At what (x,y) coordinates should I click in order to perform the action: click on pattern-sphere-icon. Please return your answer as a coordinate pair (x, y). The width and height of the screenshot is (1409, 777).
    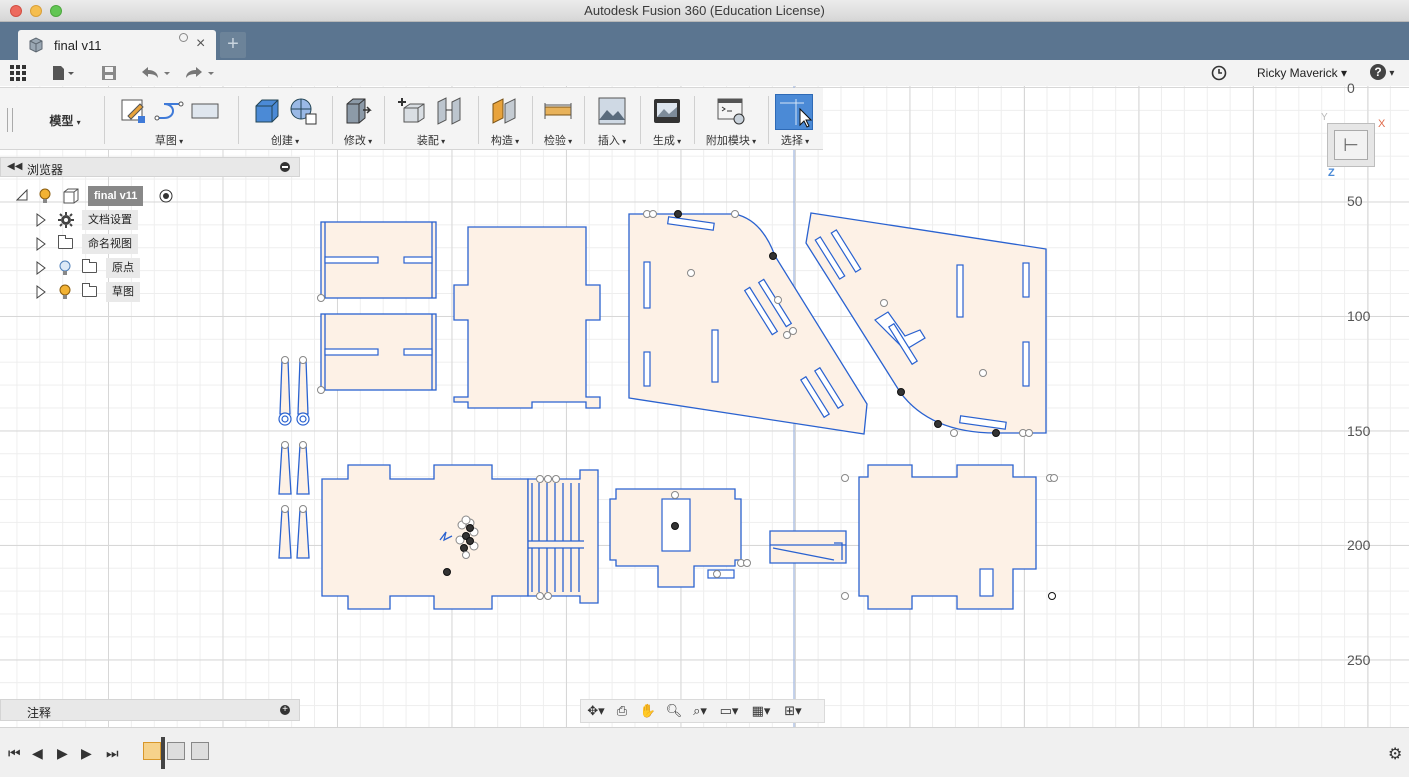
    Looking at the image, I should click on (303, 111).